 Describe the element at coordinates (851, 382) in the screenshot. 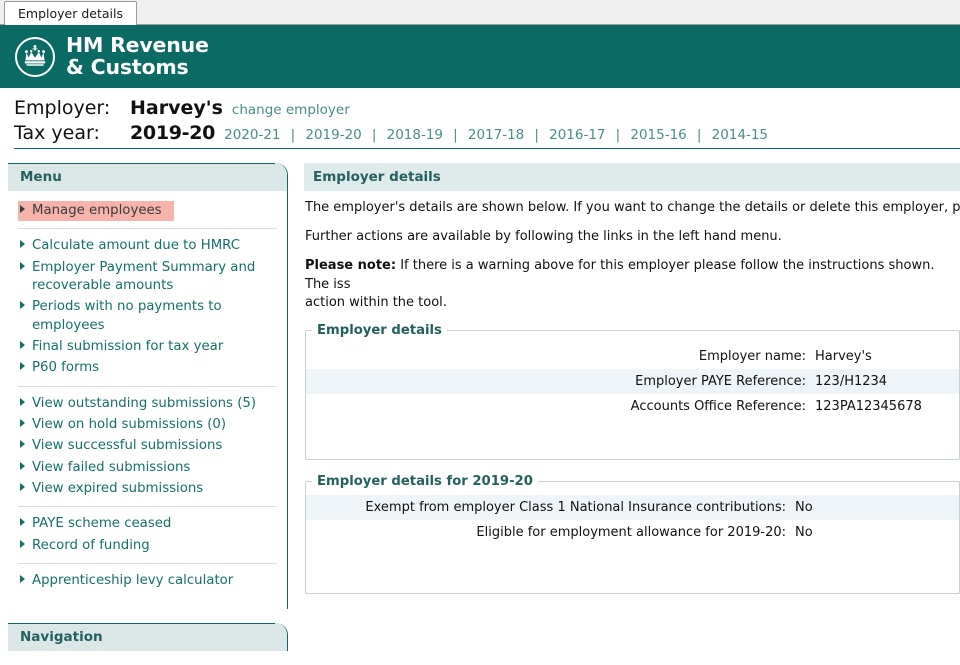

I see `row-value: 123/H1234` at that location.